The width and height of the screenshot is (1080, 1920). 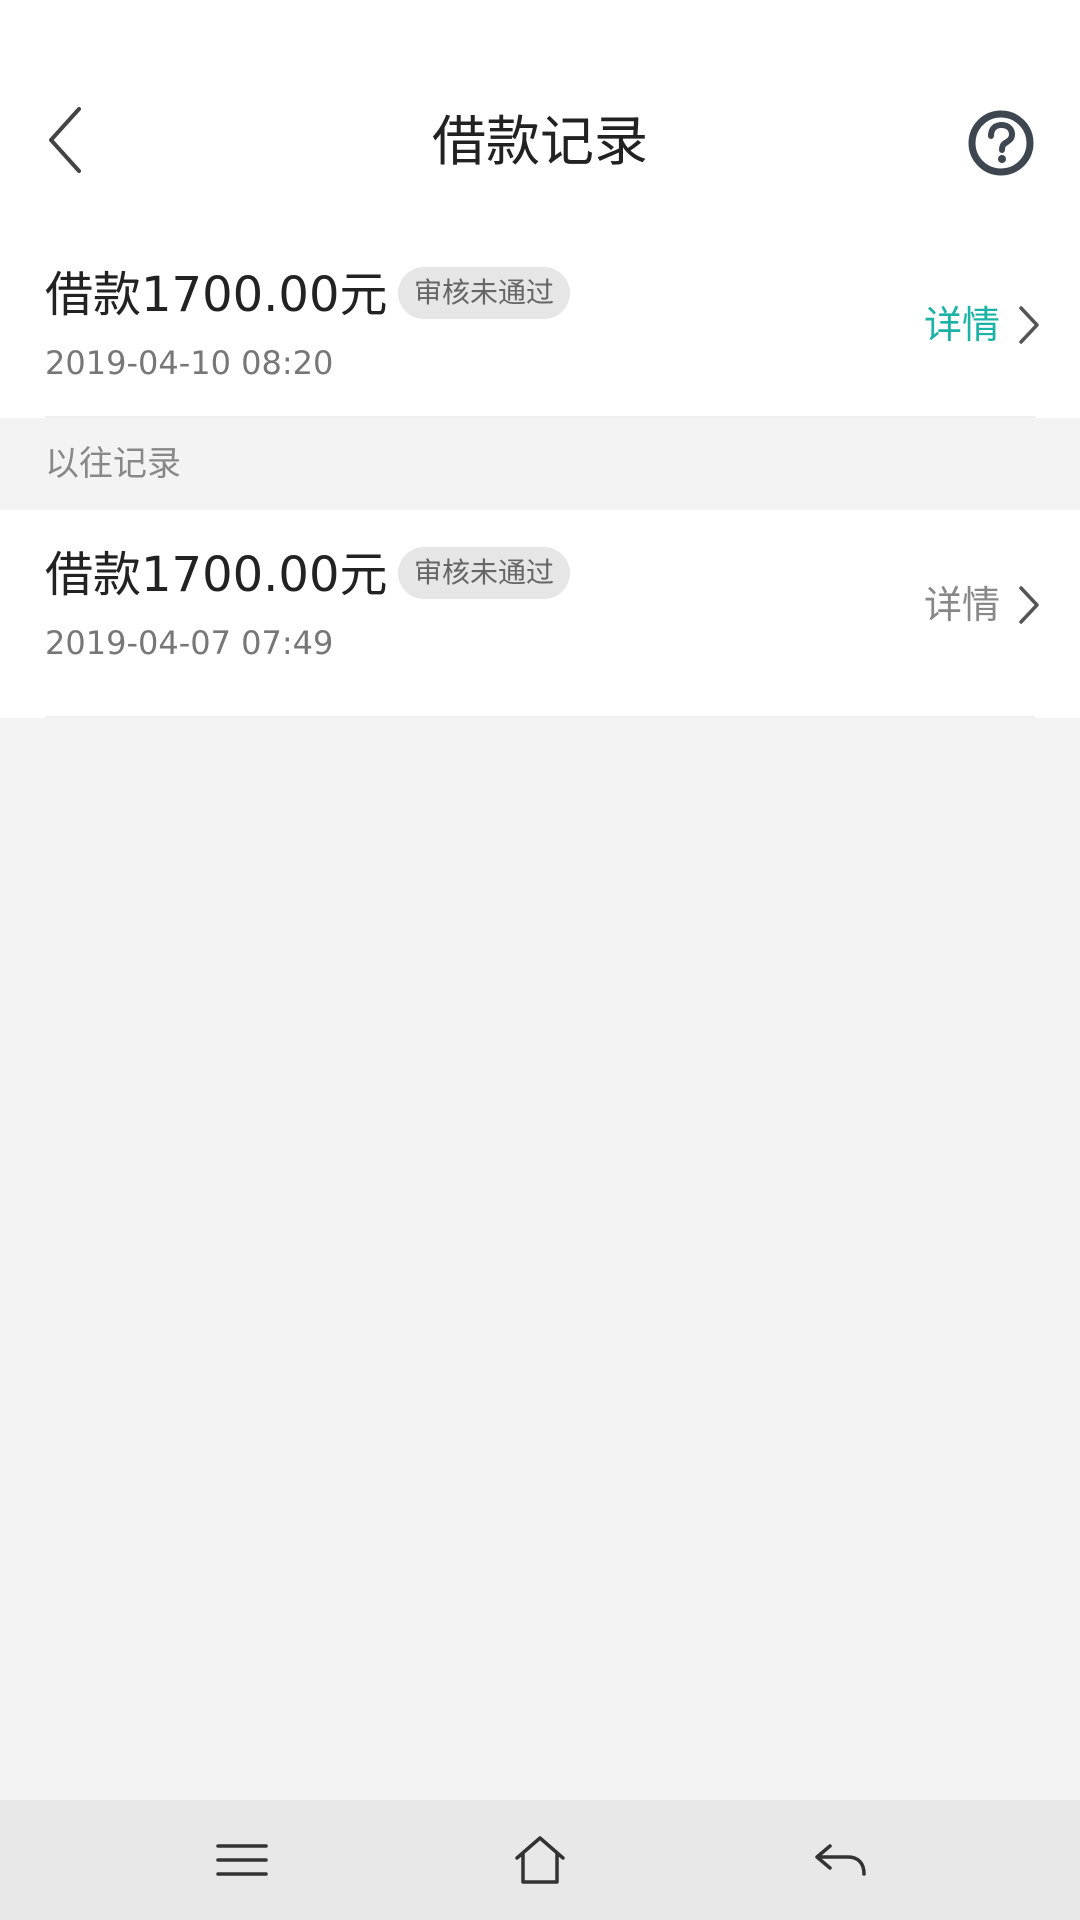 What do you see at coordinates (189, 643) in the screenshot?
I see `record-date: 2019-04-07 07:49` at bounding box center [189, 643].